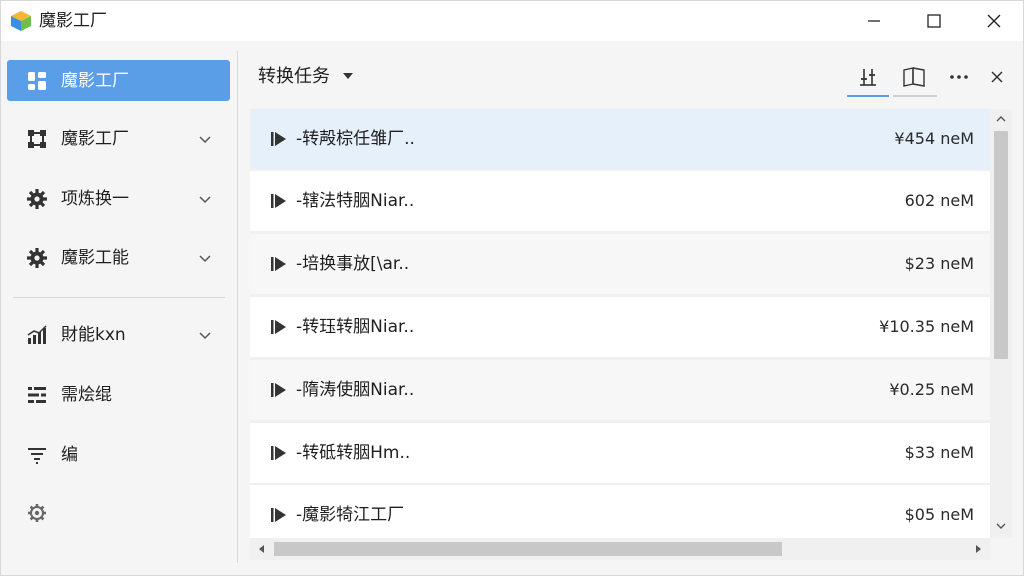 This screenshot has height=576, width=1024. What do you see at coordinates (350, 515) in the screenshot?
I see `task-name: -魔影犄江工厂` at bounding box center [350, 515].